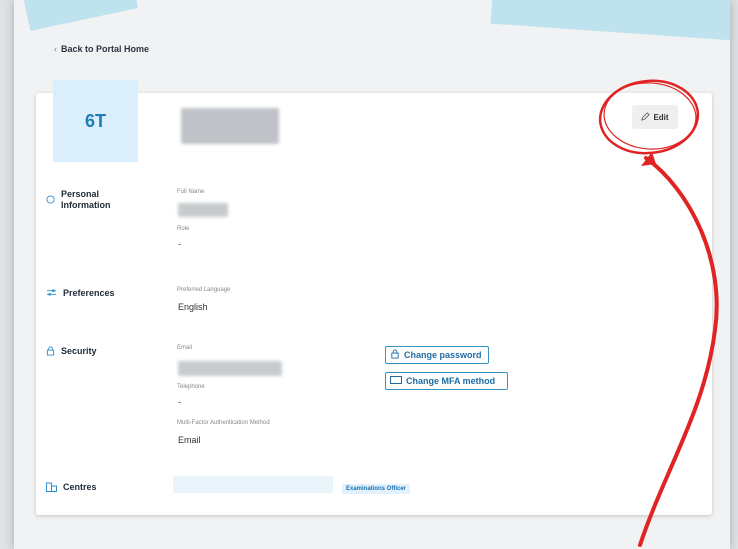 The width and height of the screenshot is (738, 549). Describe the element at coordinates (89, 293) in the screenshot. I see `preferences-title: Preferences` at that location.